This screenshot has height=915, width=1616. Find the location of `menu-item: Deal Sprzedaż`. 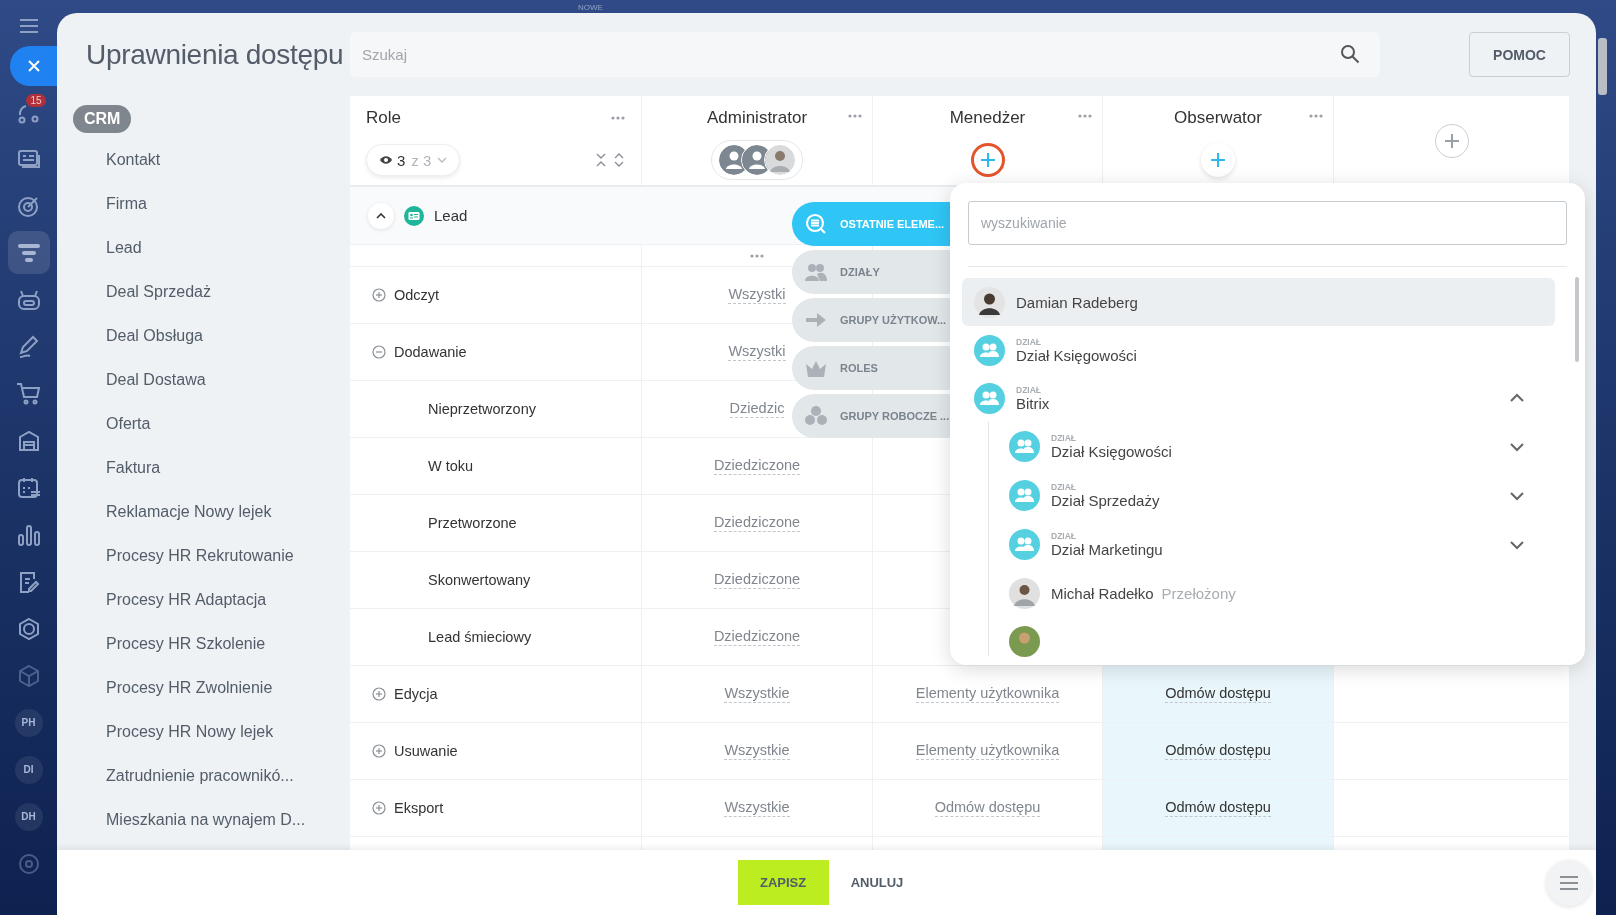

menu-item: Deal Sprzedaż is located at coordinates (203, 292).